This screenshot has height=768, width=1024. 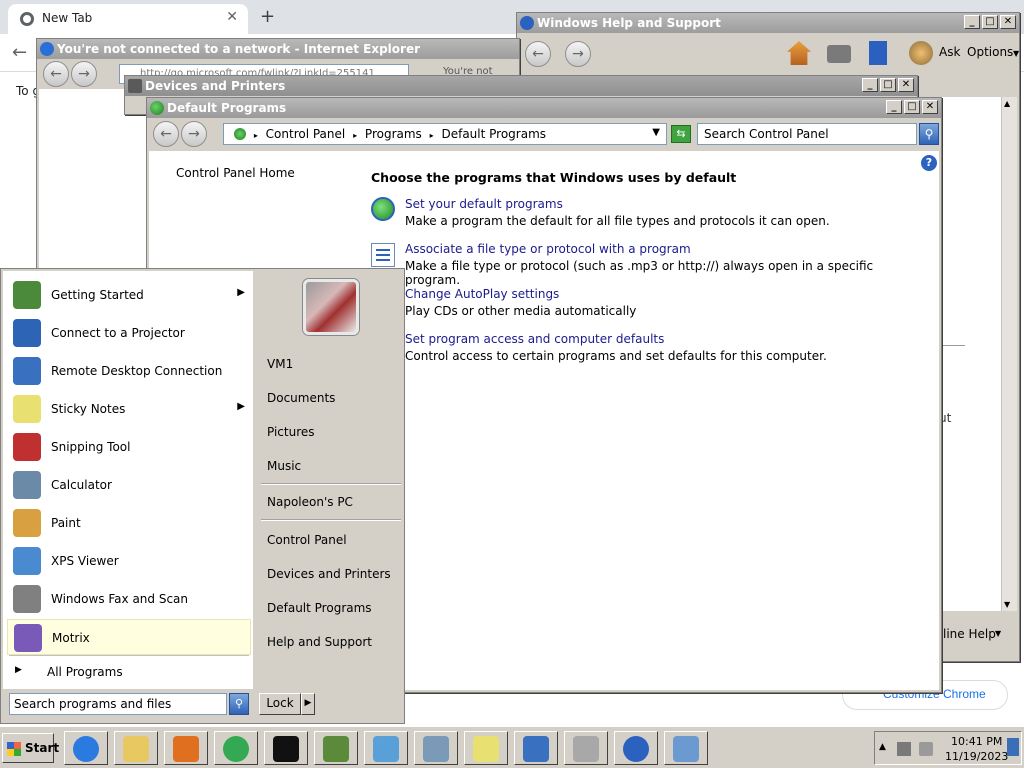 I want to click on show-hidden-icons-icon: ▲, so click(x=882, y=747).